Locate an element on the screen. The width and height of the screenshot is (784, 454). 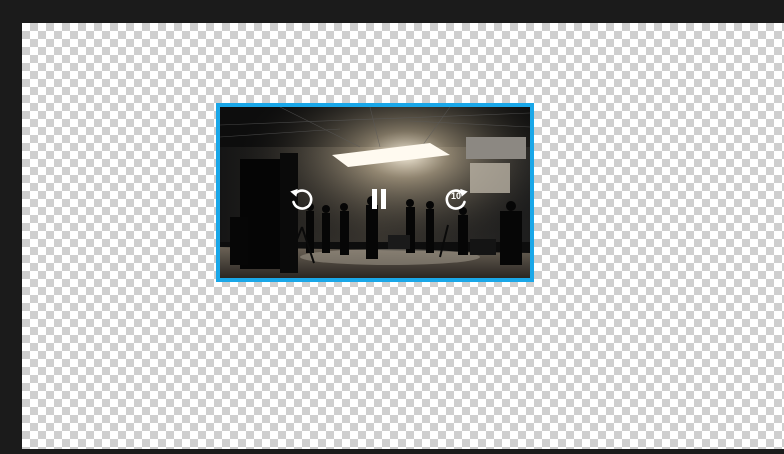
pause-icon is located at coordinates (379, 199).